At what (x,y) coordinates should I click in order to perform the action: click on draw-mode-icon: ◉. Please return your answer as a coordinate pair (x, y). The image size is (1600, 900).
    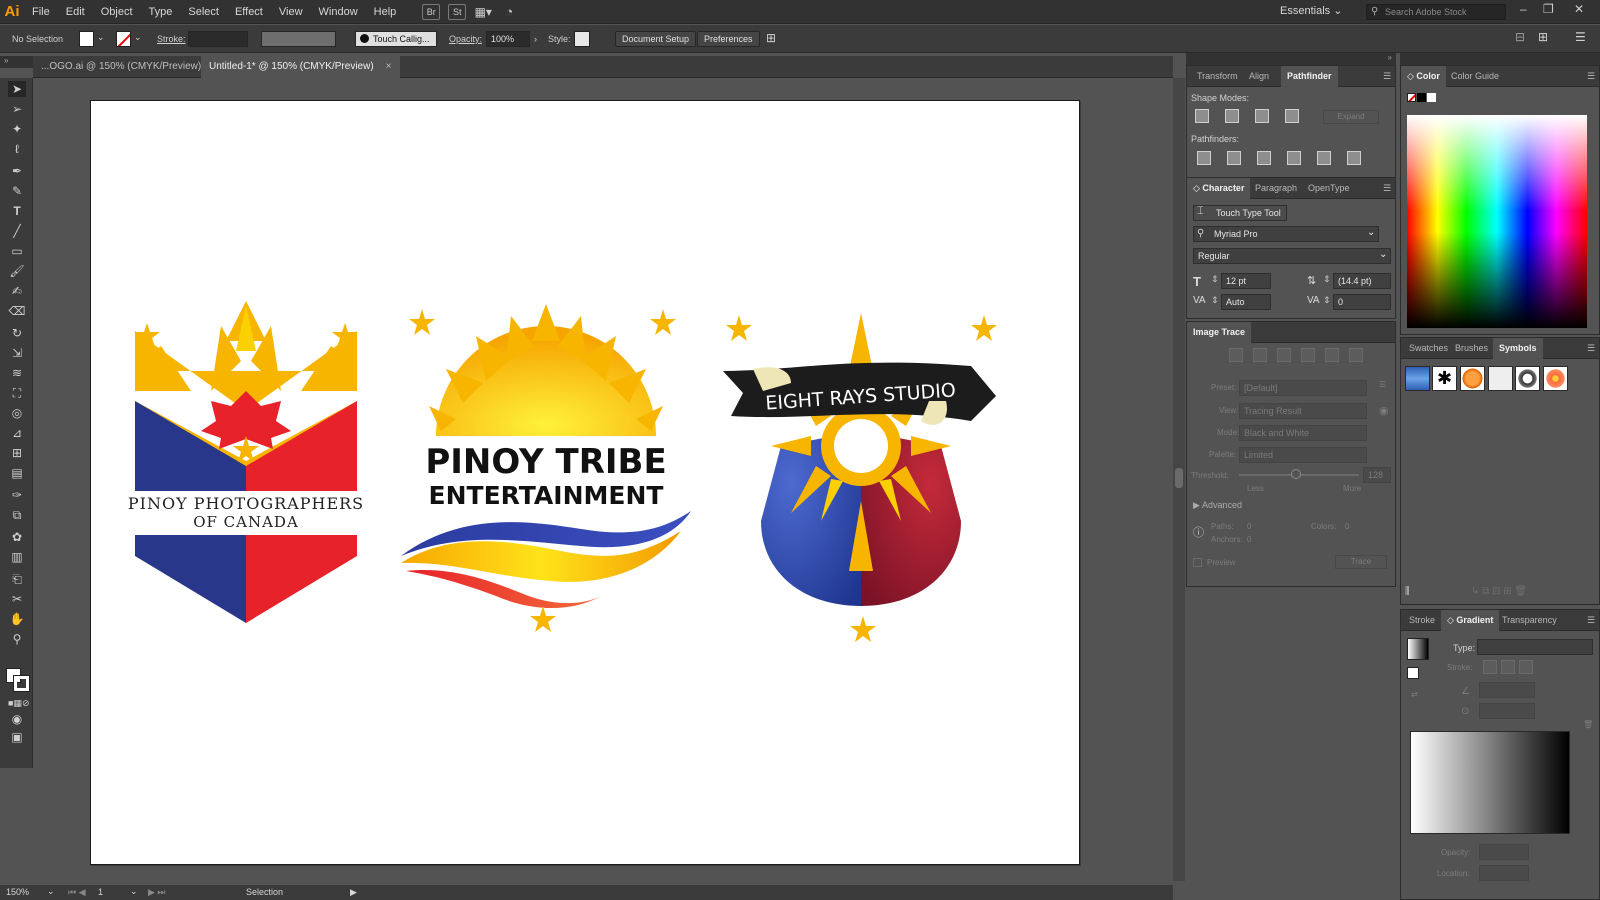
    Looking at the image, I should click on (17, 719).